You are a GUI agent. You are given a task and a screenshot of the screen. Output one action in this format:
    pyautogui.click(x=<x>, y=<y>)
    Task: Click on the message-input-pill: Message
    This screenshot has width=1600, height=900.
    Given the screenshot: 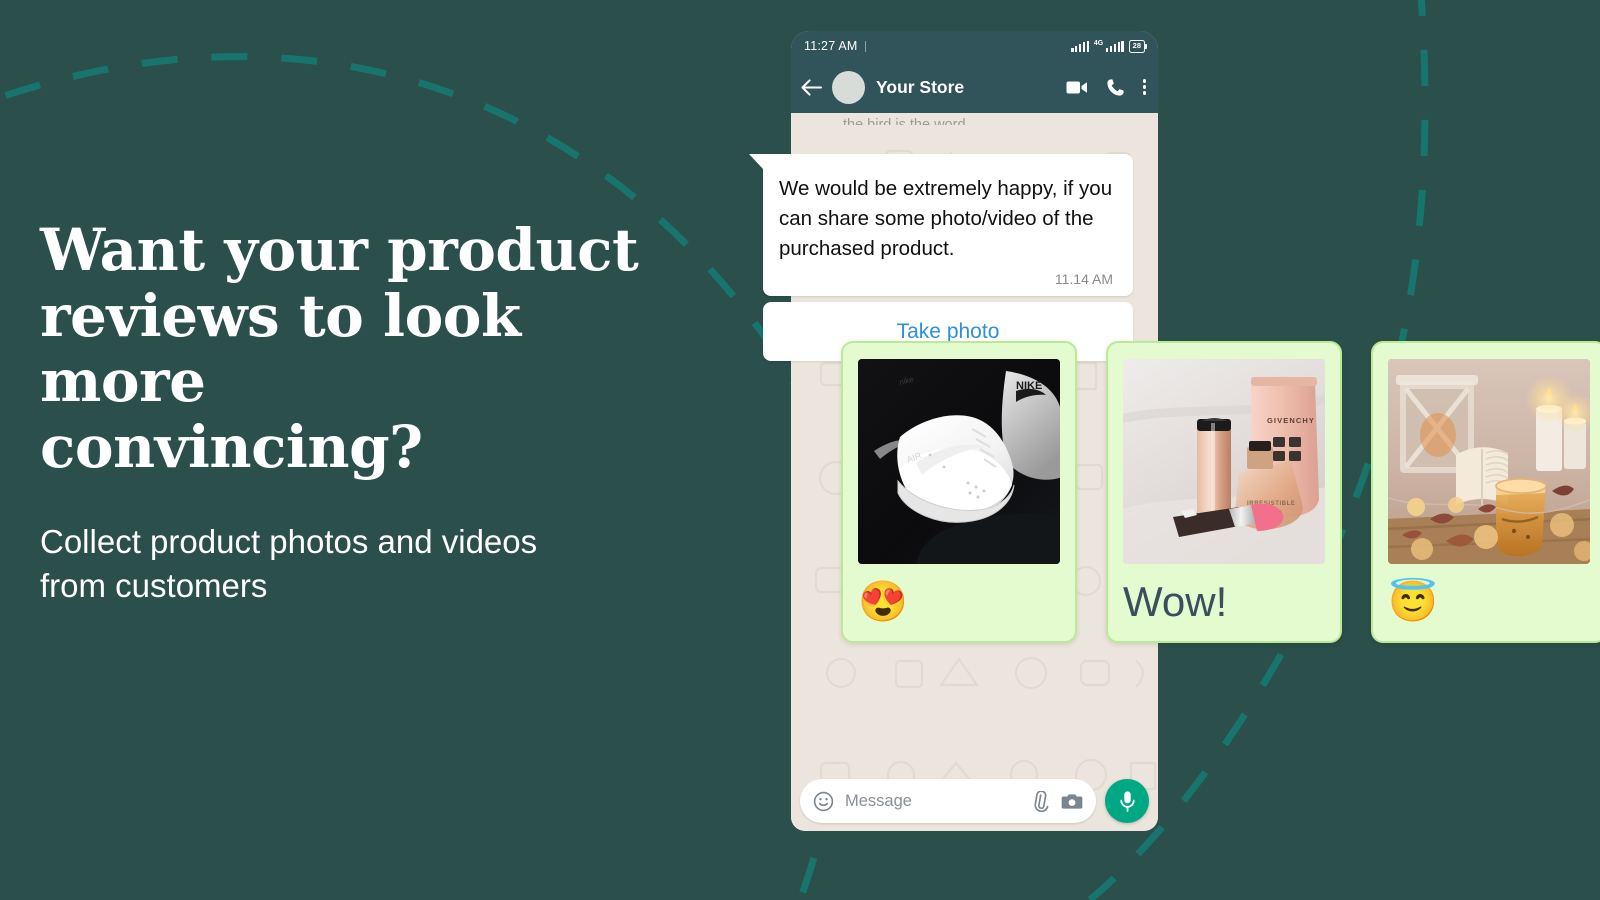 What is the action you would take?
    pyautogui.click(x=948, y=801)
    